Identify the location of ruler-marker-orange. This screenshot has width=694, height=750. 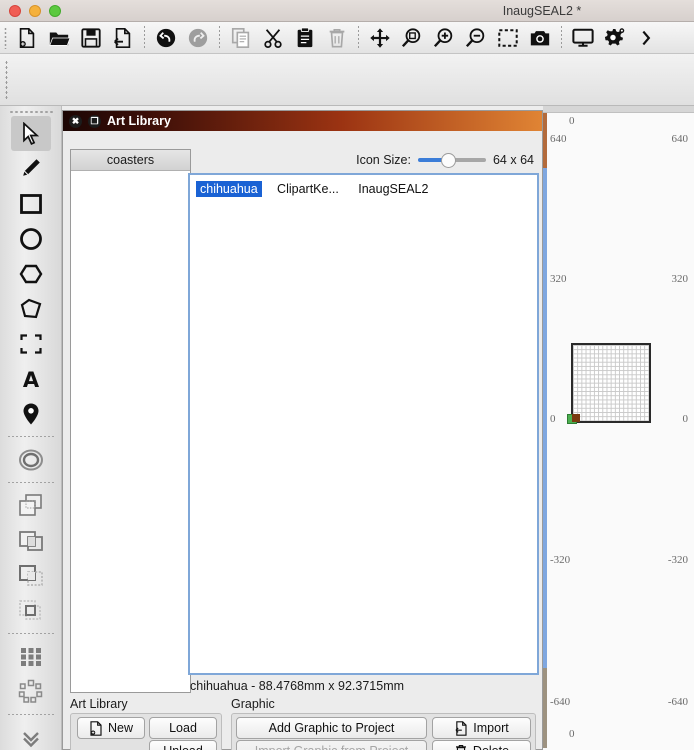
(545, 140).